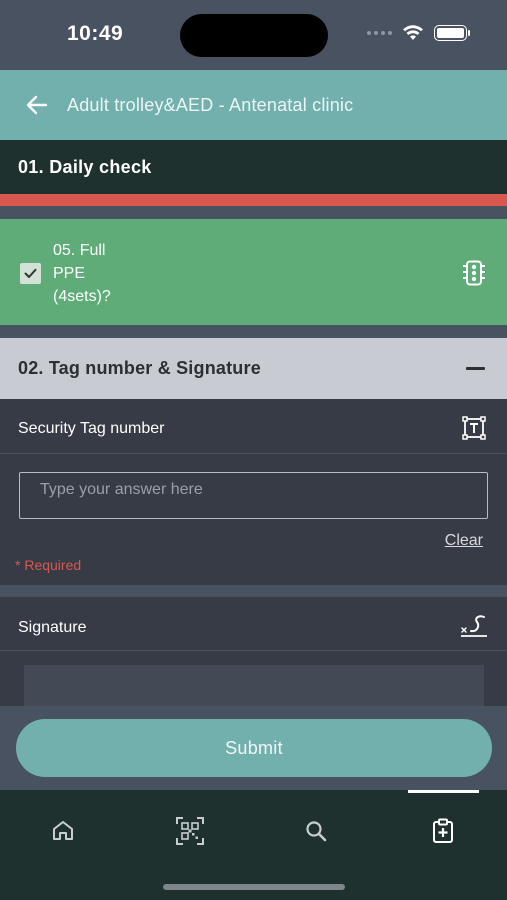  I want to click on text-field-icon, so click(474, 428).